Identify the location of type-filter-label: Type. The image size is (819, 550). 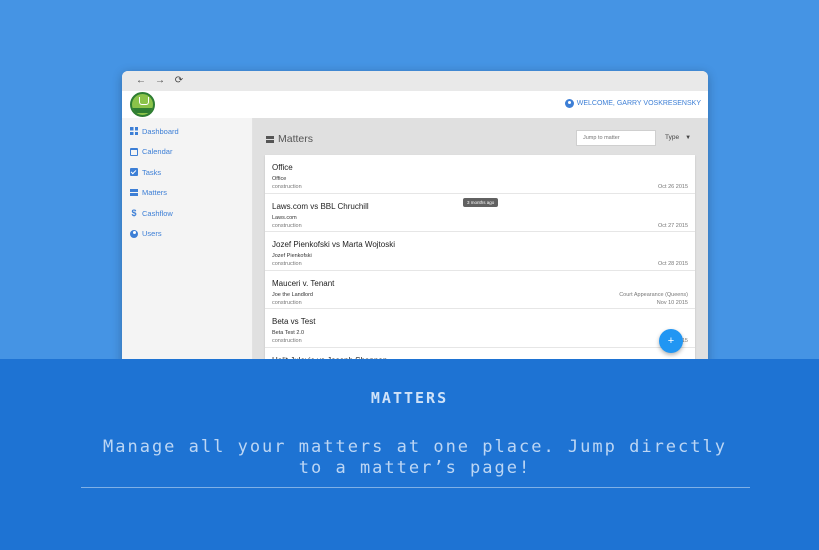
(672, 137).